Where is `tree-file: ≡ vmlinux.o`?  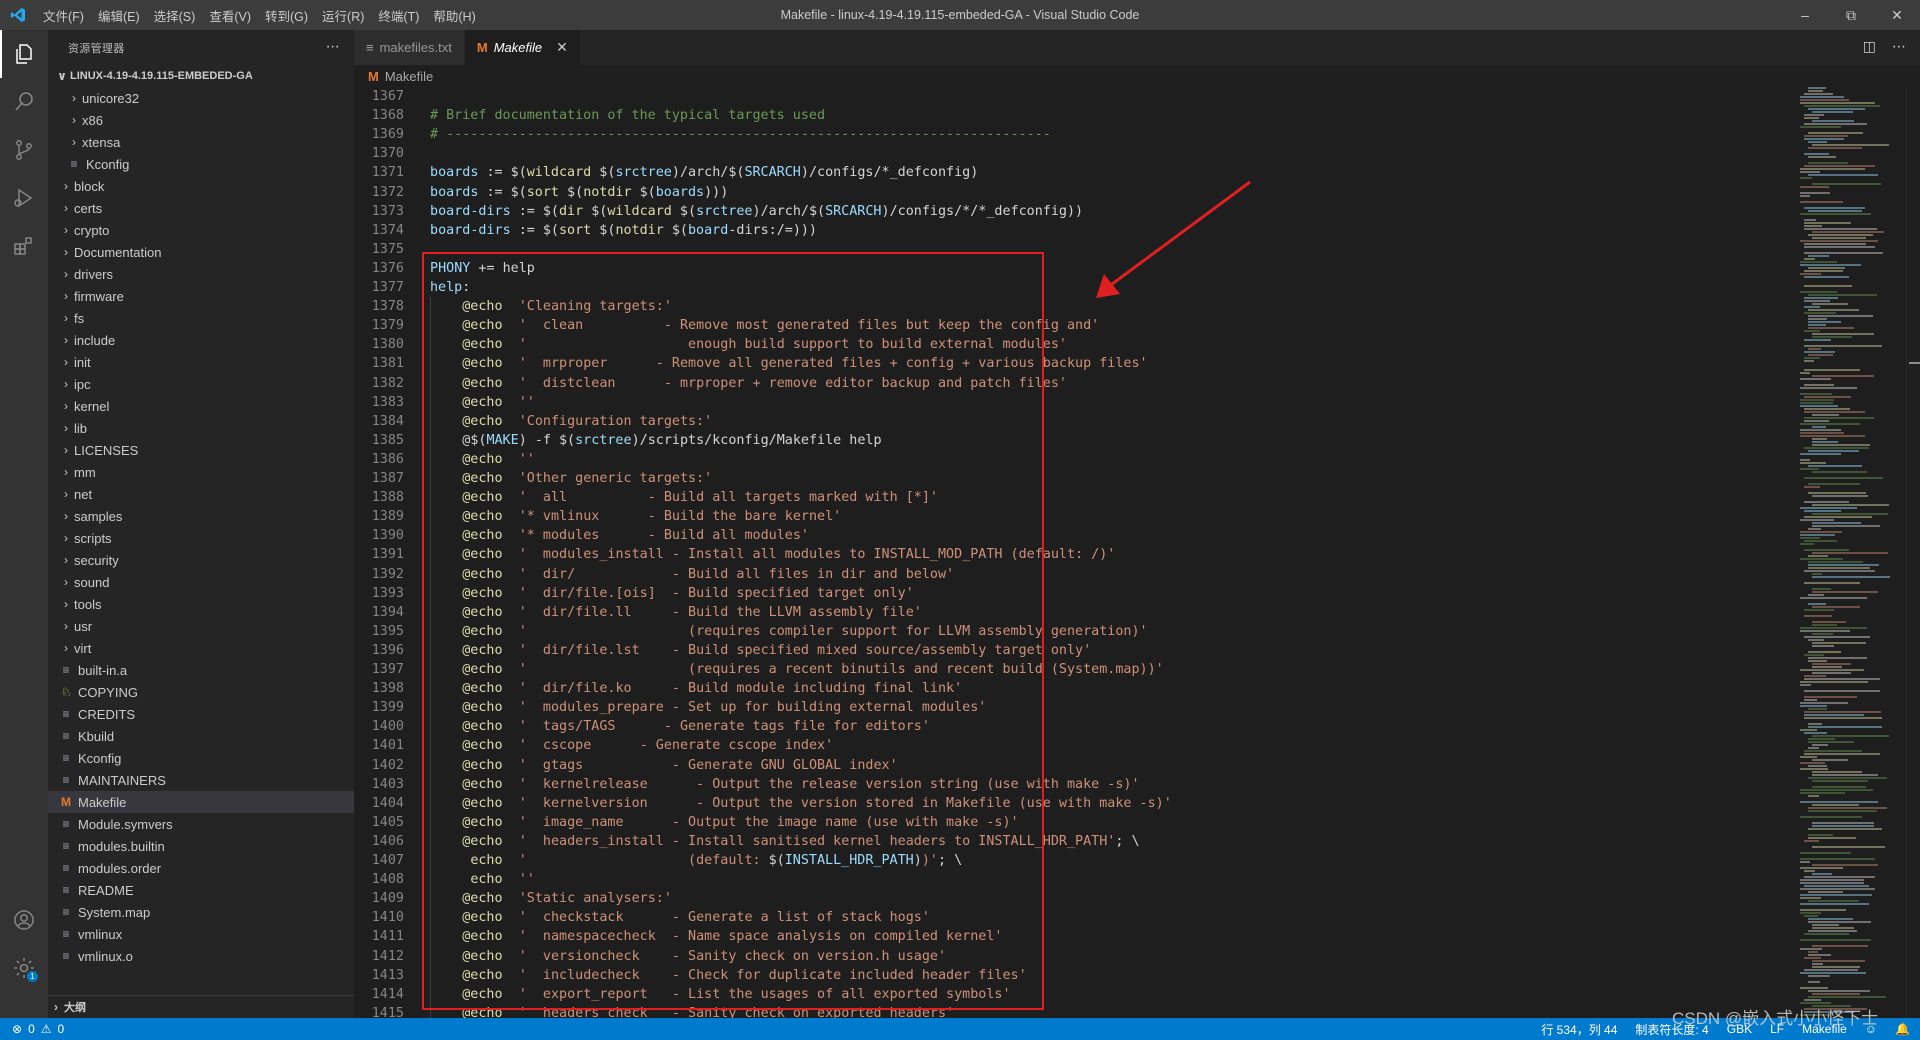 tree-file: ≡ vmlinux.o is located at coordinates (201, 956).